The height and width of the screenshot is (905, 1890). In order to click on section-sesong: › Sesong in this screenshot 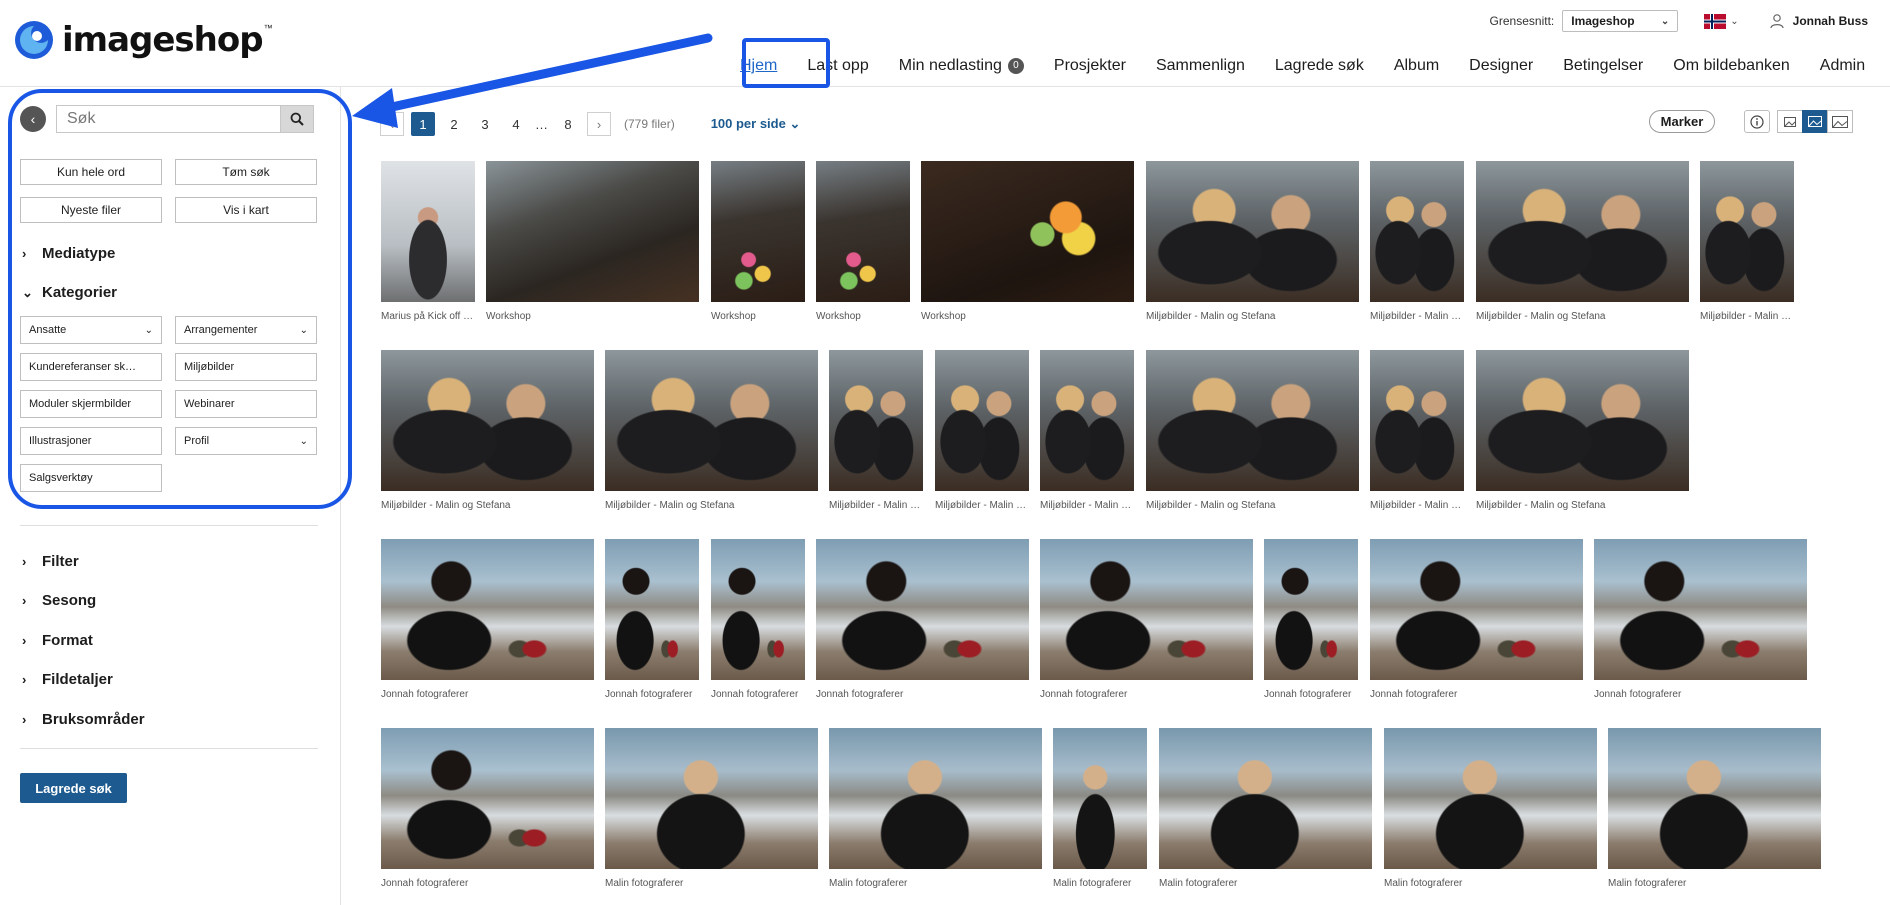, I will do `click(59, 600)`.